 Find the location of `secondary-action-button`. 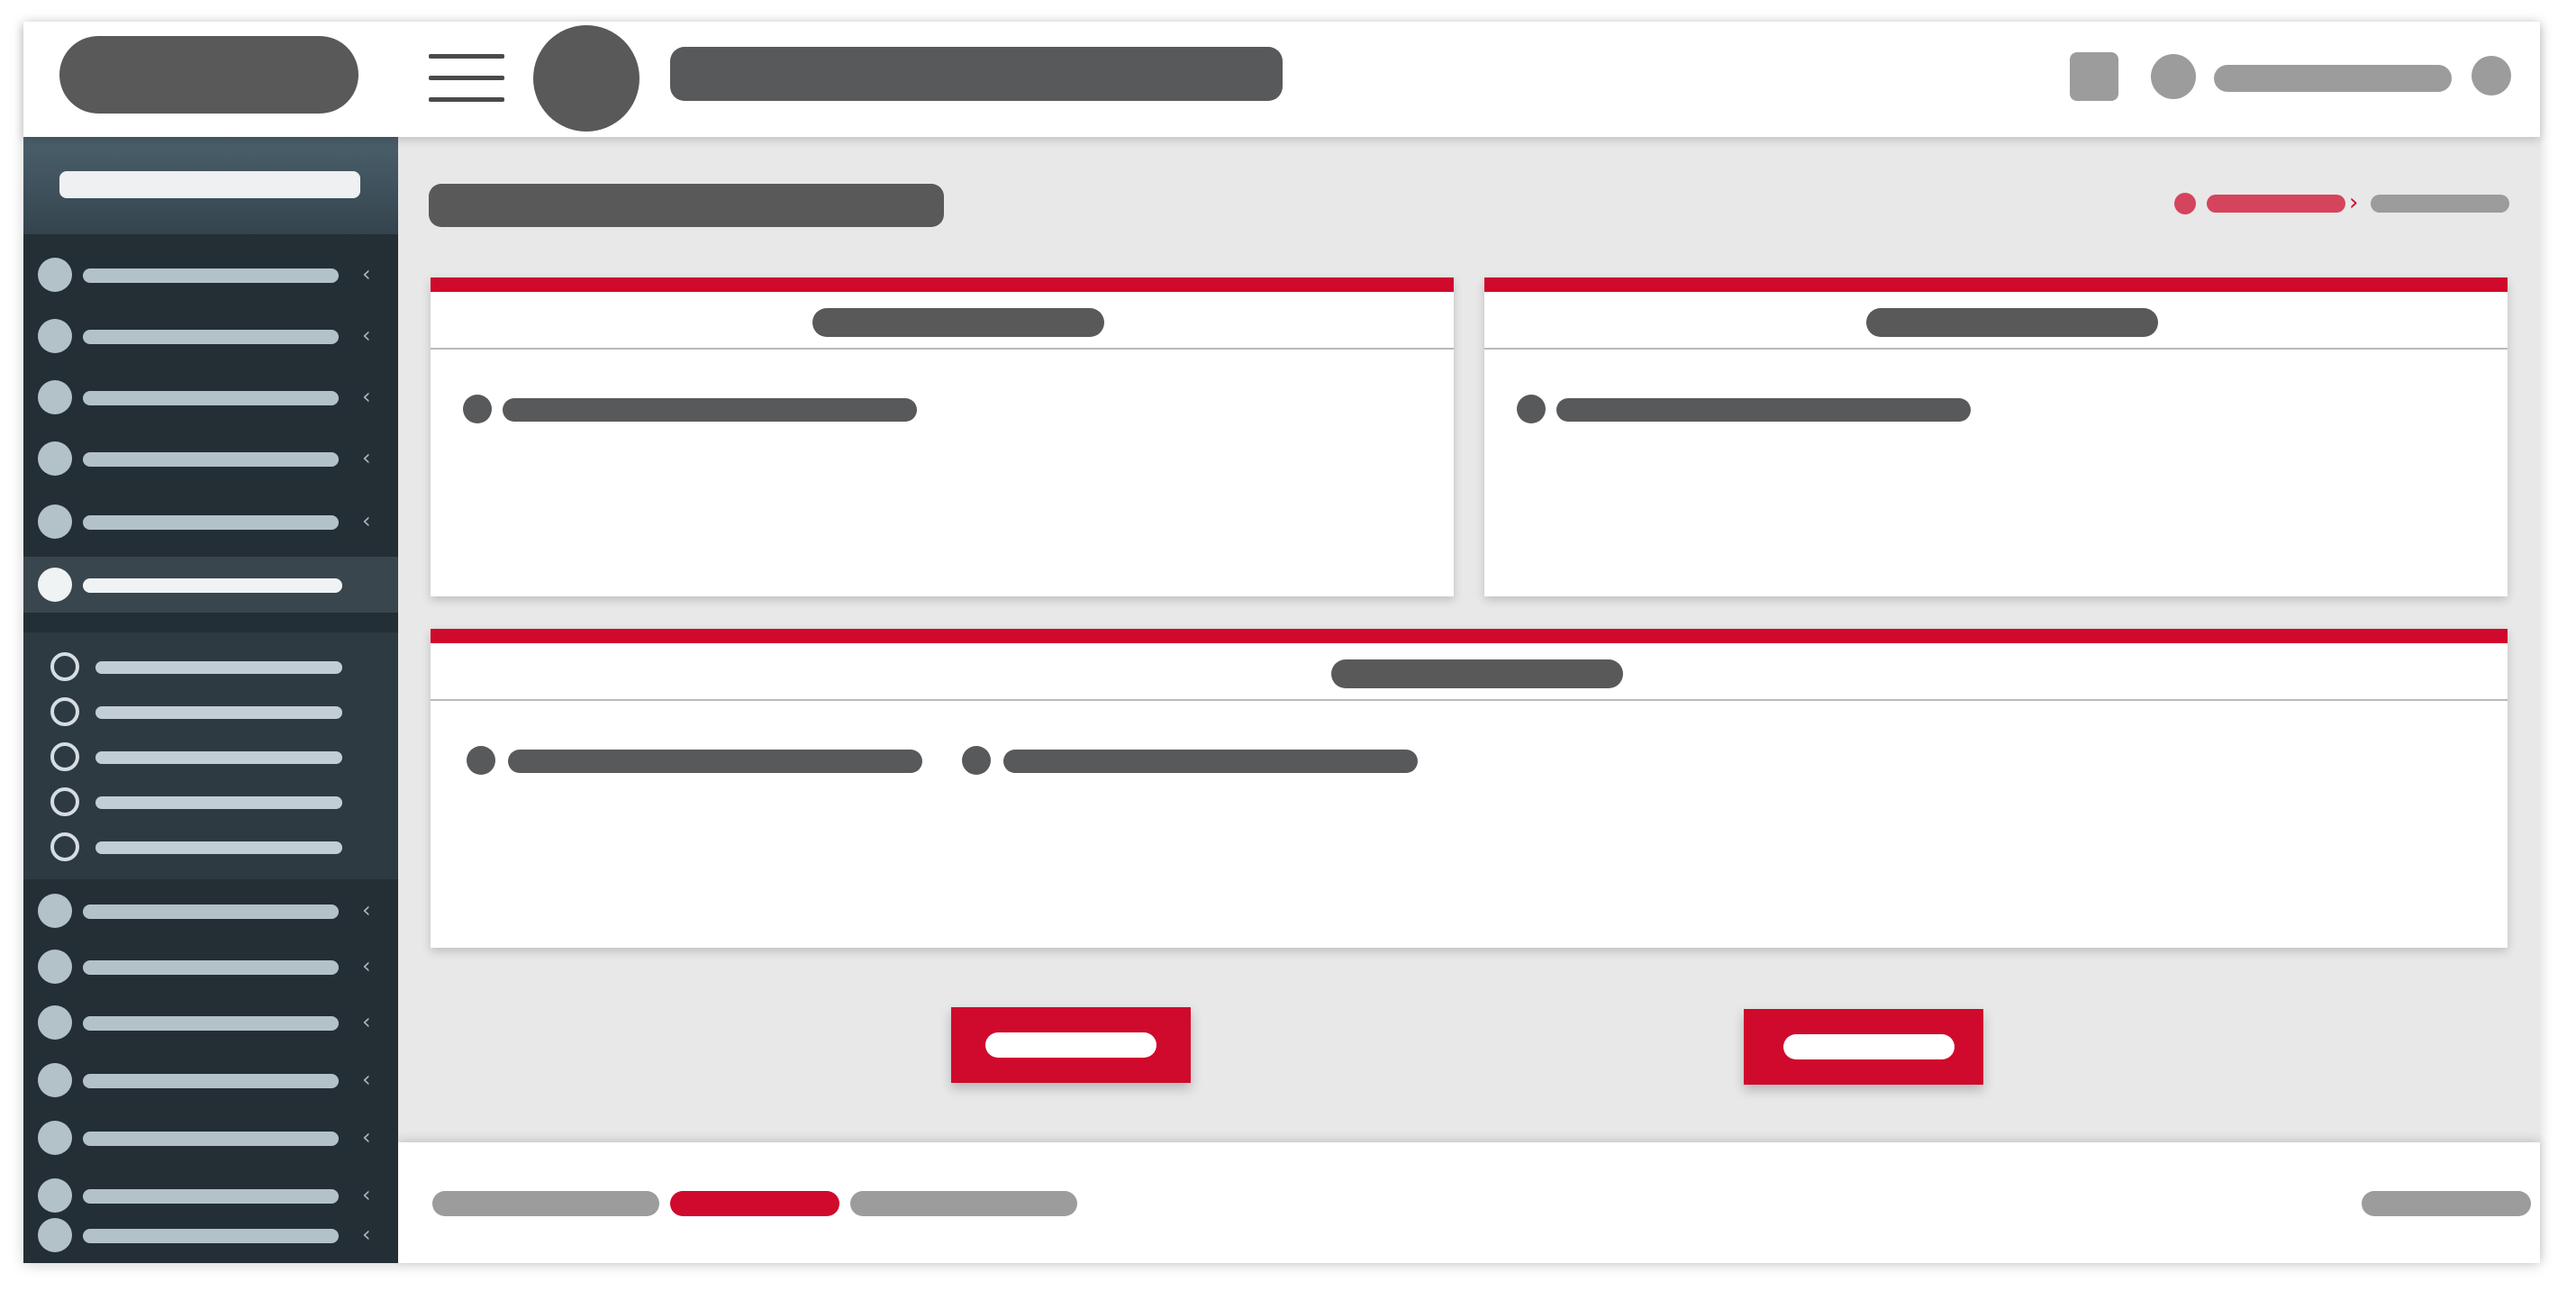

secondary-action-button is located at coordinates (1864, 1047).